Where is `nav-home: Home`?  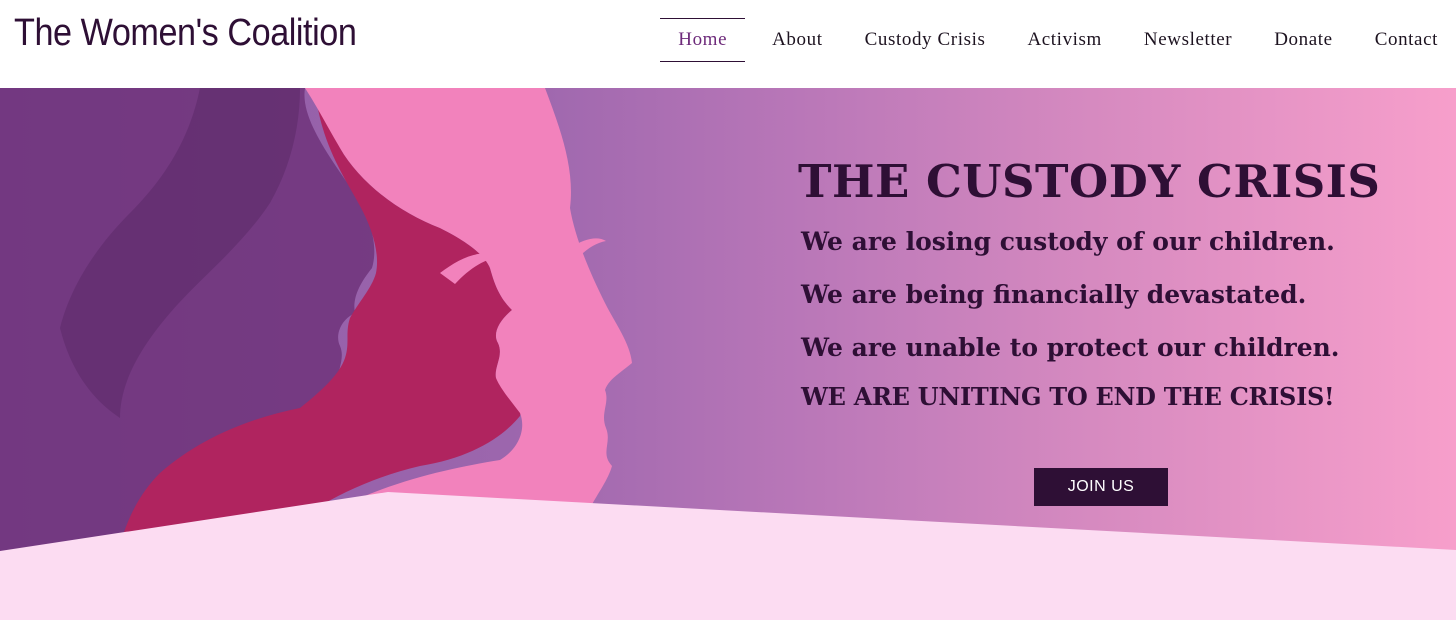 nav-home: Home is located at coordinates (703, 40).